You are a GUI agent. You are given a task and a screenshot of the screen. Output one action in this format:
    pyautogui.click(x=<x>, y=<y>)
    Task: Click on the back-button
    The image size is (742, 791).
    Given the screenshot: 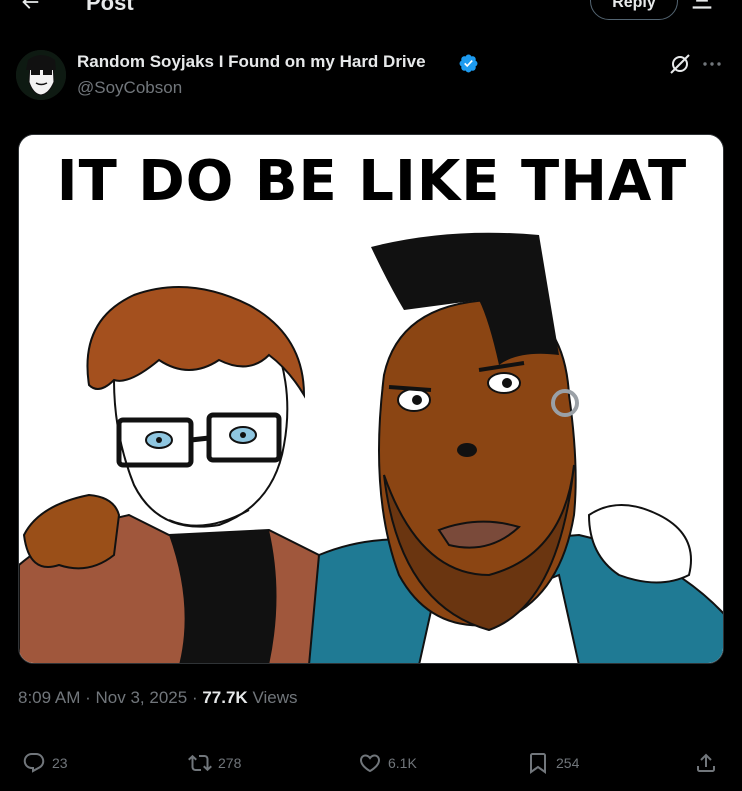 What is the action you would take?
    pyautogui.click(x=30, y=9)
    